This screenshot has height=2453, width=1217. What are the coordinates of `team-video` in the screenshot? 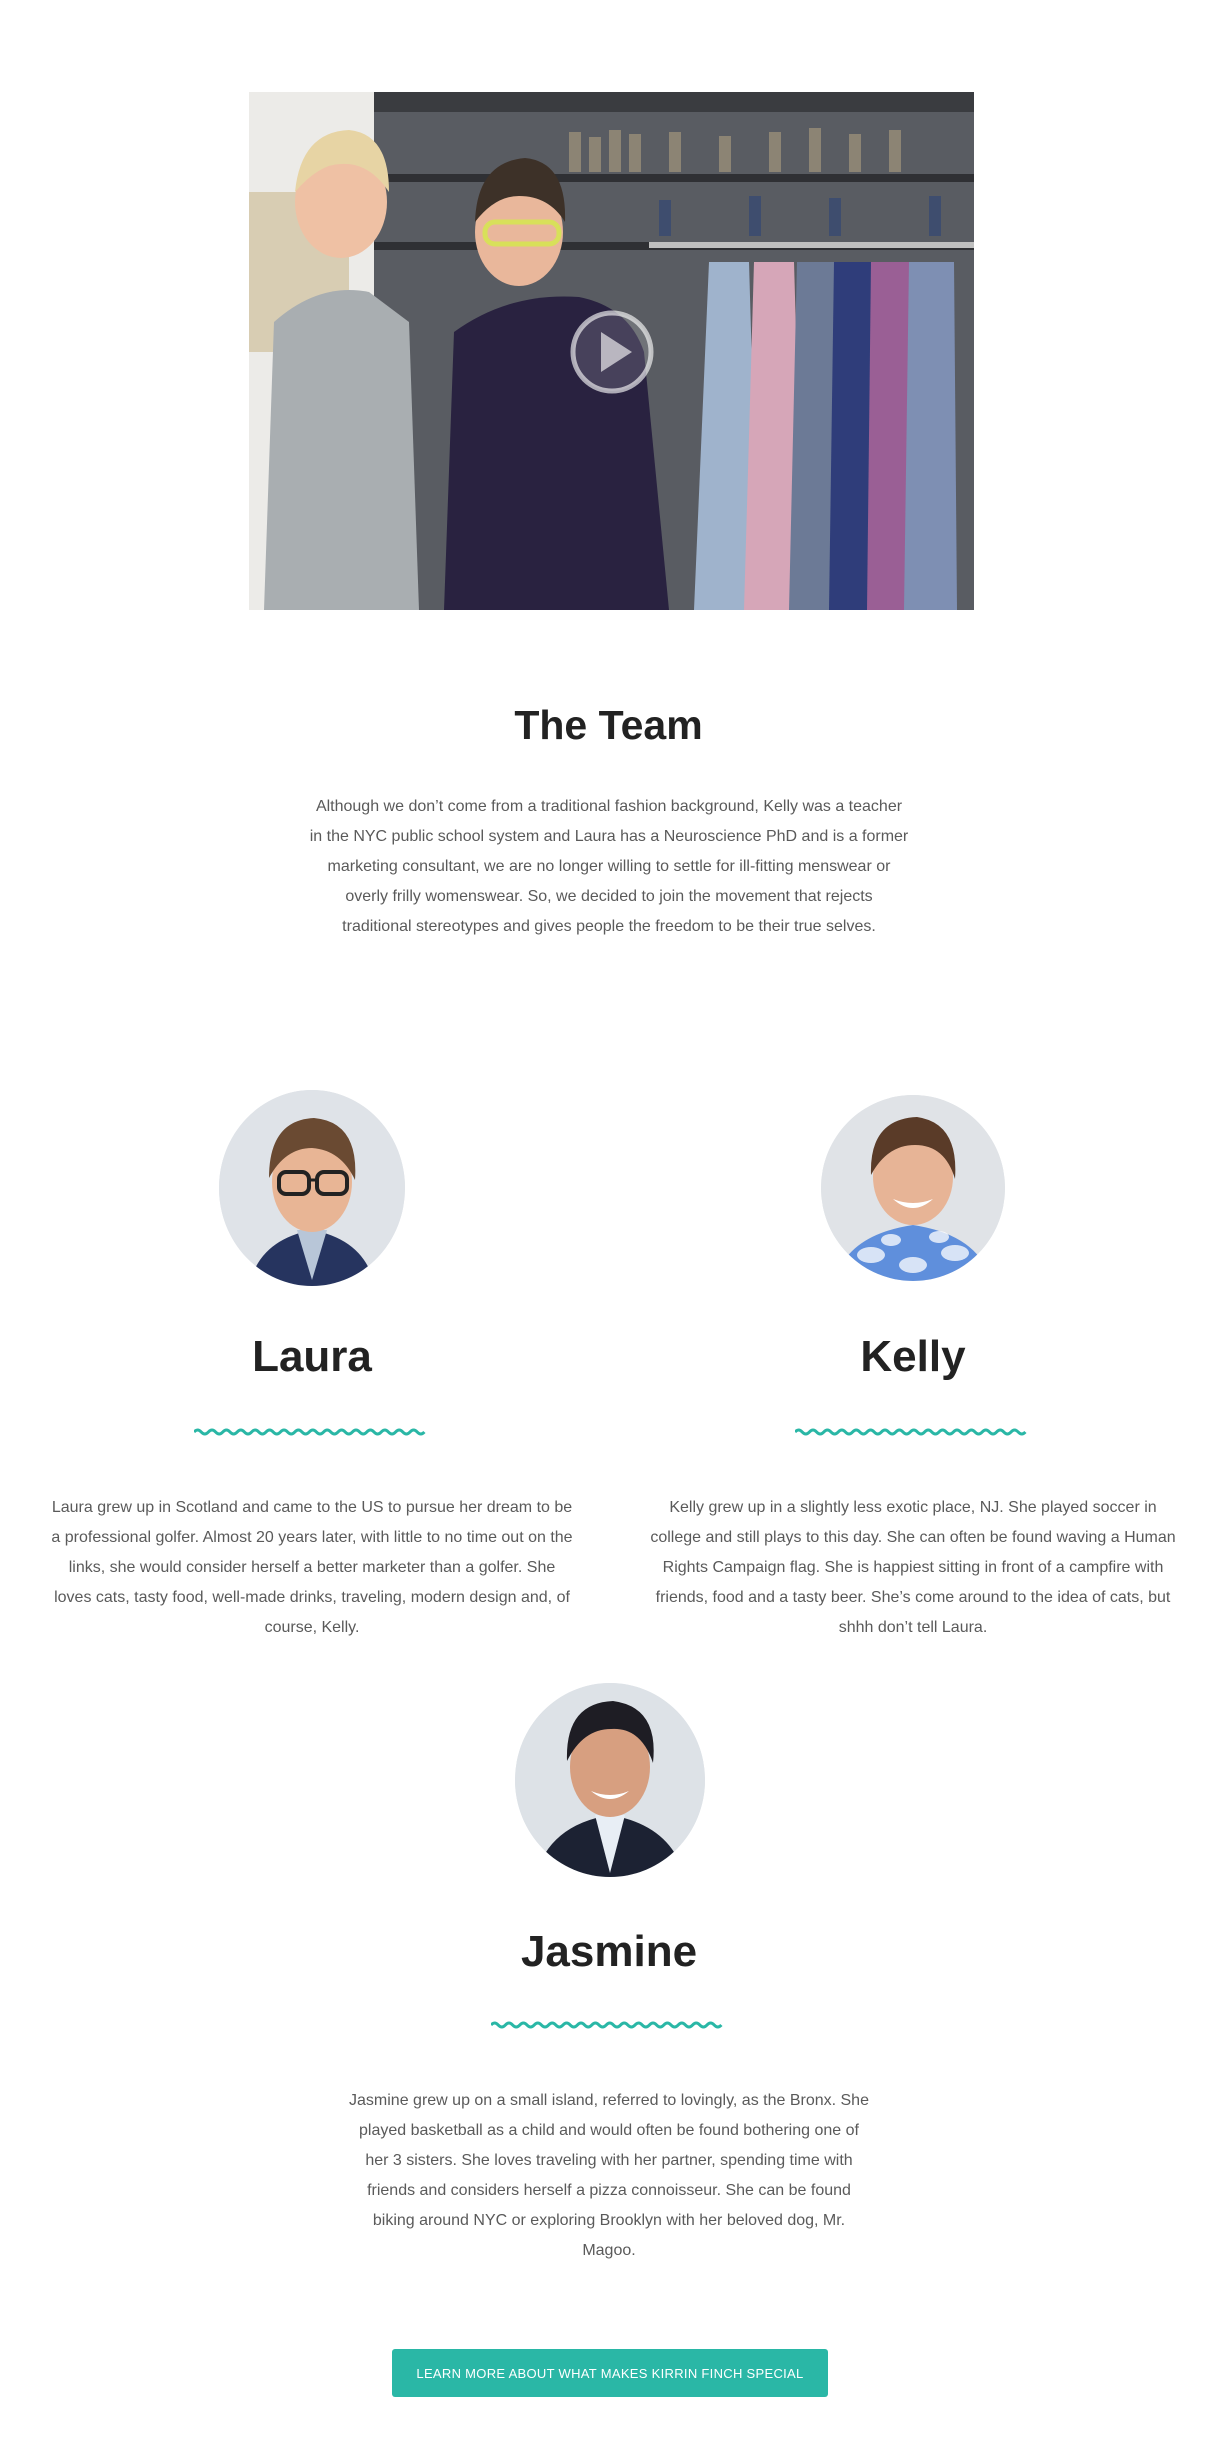 It's located at (611, 351).